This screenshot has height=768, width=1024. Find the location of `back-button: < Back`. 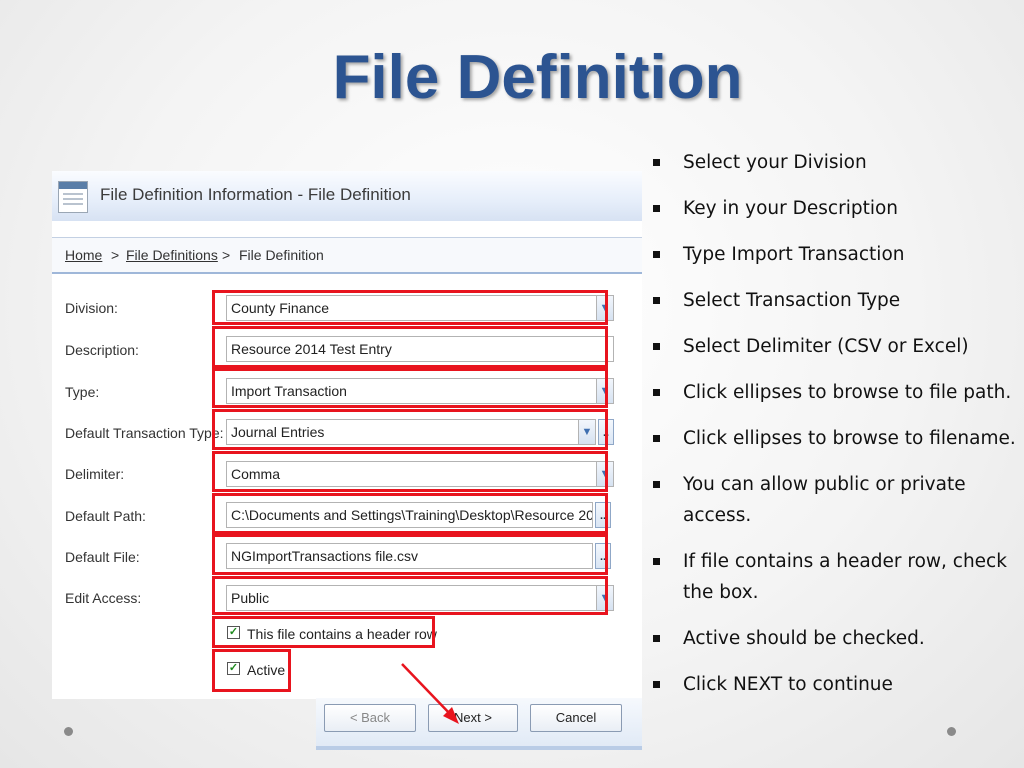

back-button: < Back is located at coordinates (370, 718).